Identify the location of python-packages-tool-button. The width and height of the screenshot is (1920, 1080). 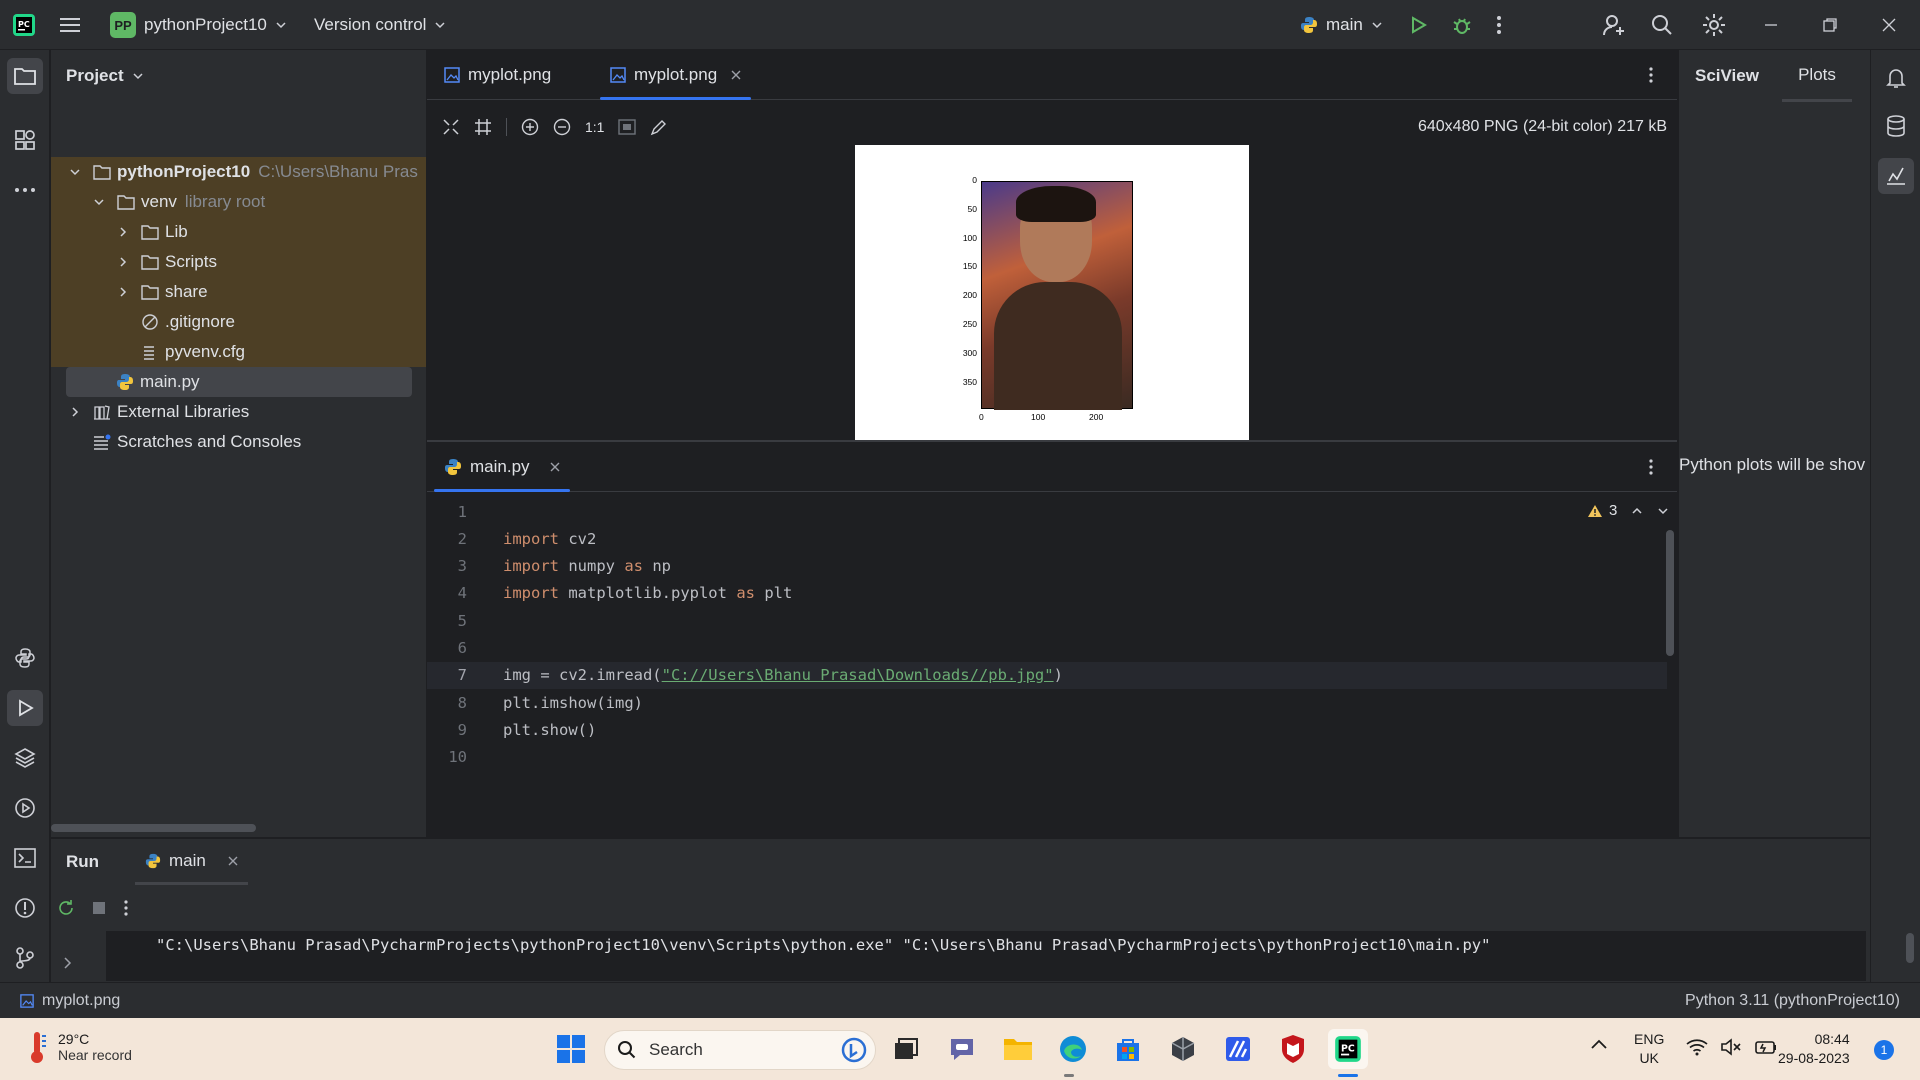
(25, 658).